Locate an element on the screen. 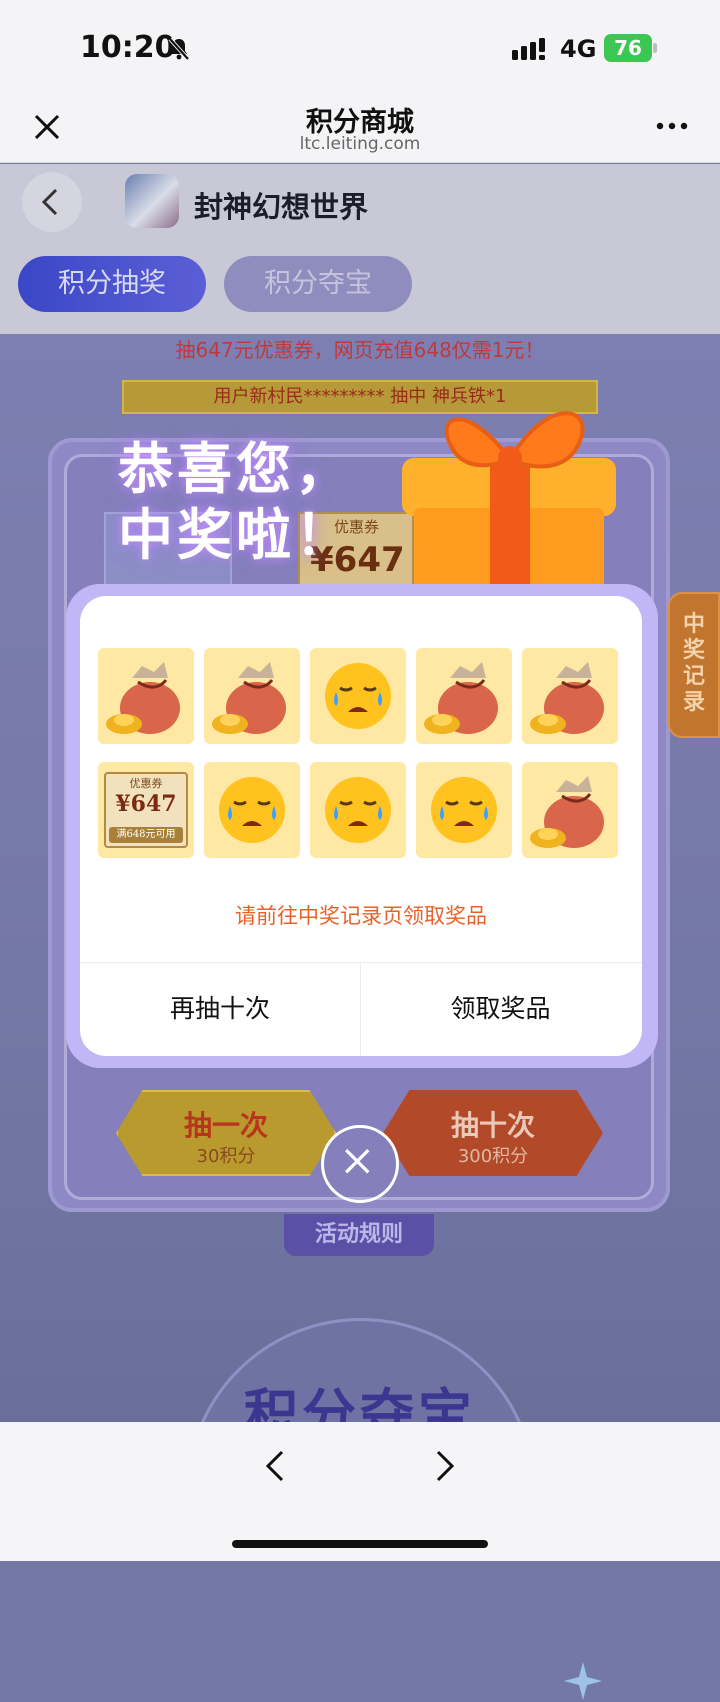  cellular-signal-icon is located at coordinates (528, 49).